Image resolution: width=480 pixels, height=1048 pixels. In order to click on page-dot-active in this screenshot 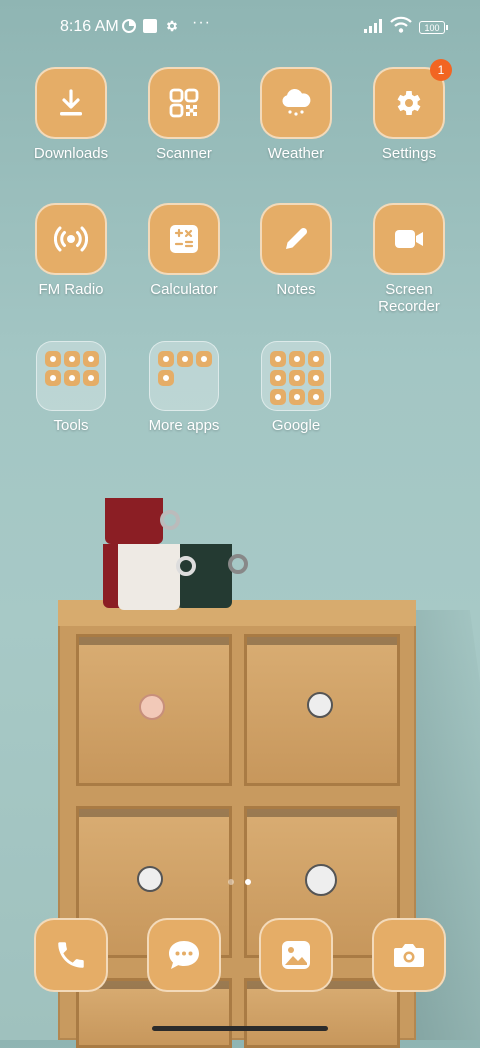, I will do `click(248, 882)`.